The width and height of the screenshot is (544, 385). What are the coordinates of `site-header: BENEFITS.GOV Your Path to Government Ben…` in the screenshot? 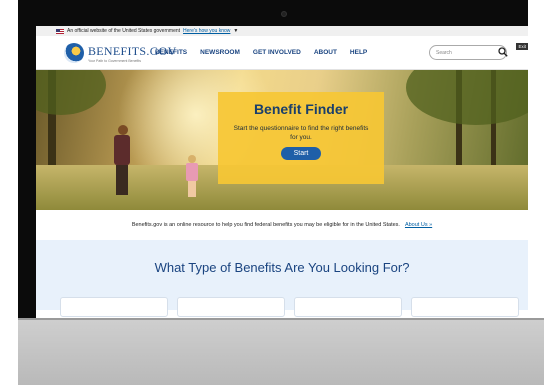 It's located at (282, 53).